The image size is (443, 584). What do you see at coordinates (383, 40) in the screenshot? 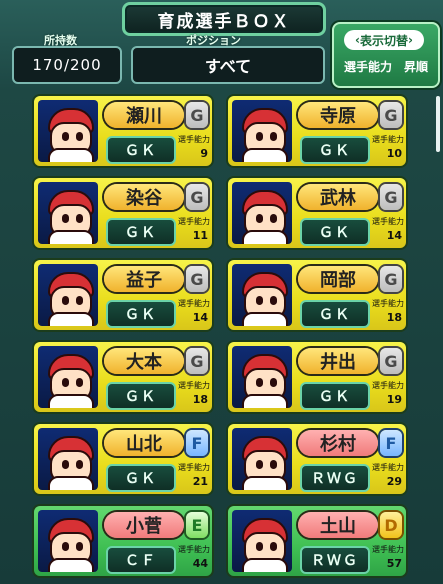
I see `switch-label-text: 表示切替` at bounding box center [383, 40].